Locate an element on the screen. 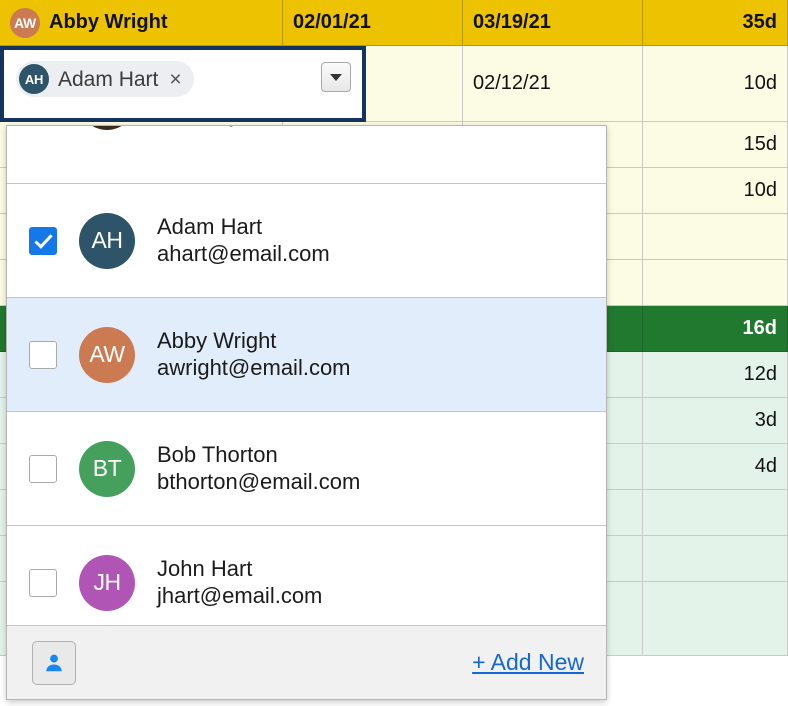 This screenshot has width=788, height=706. contact-option: BT Bob Thorton bthorton@email.com is located at coordinates (306, 469).